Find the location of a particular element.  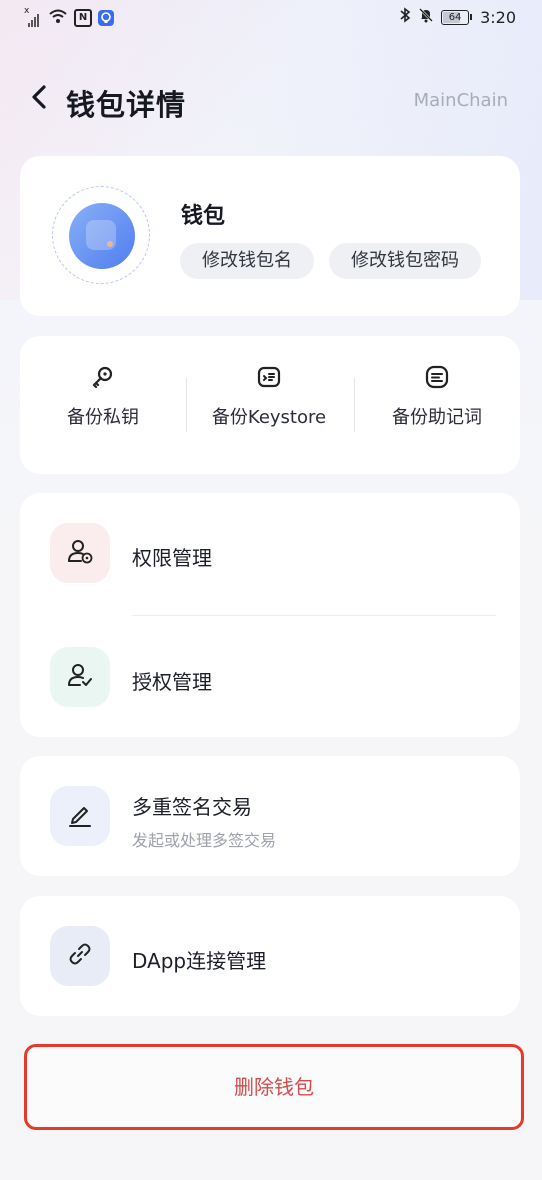

key-icon is located at coordinates (103, 377).